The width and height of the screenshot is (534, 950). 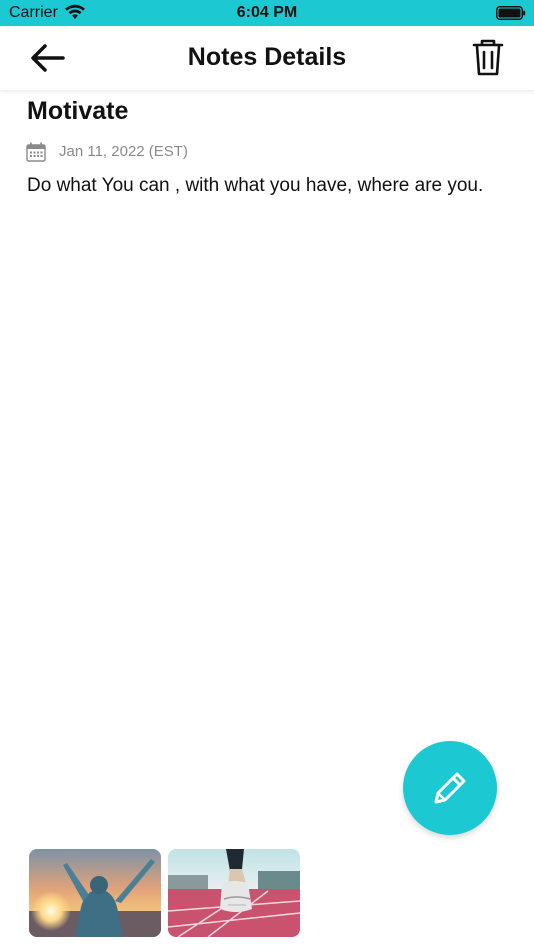 I want to click on trash-icon, so click(x=488, y=57).